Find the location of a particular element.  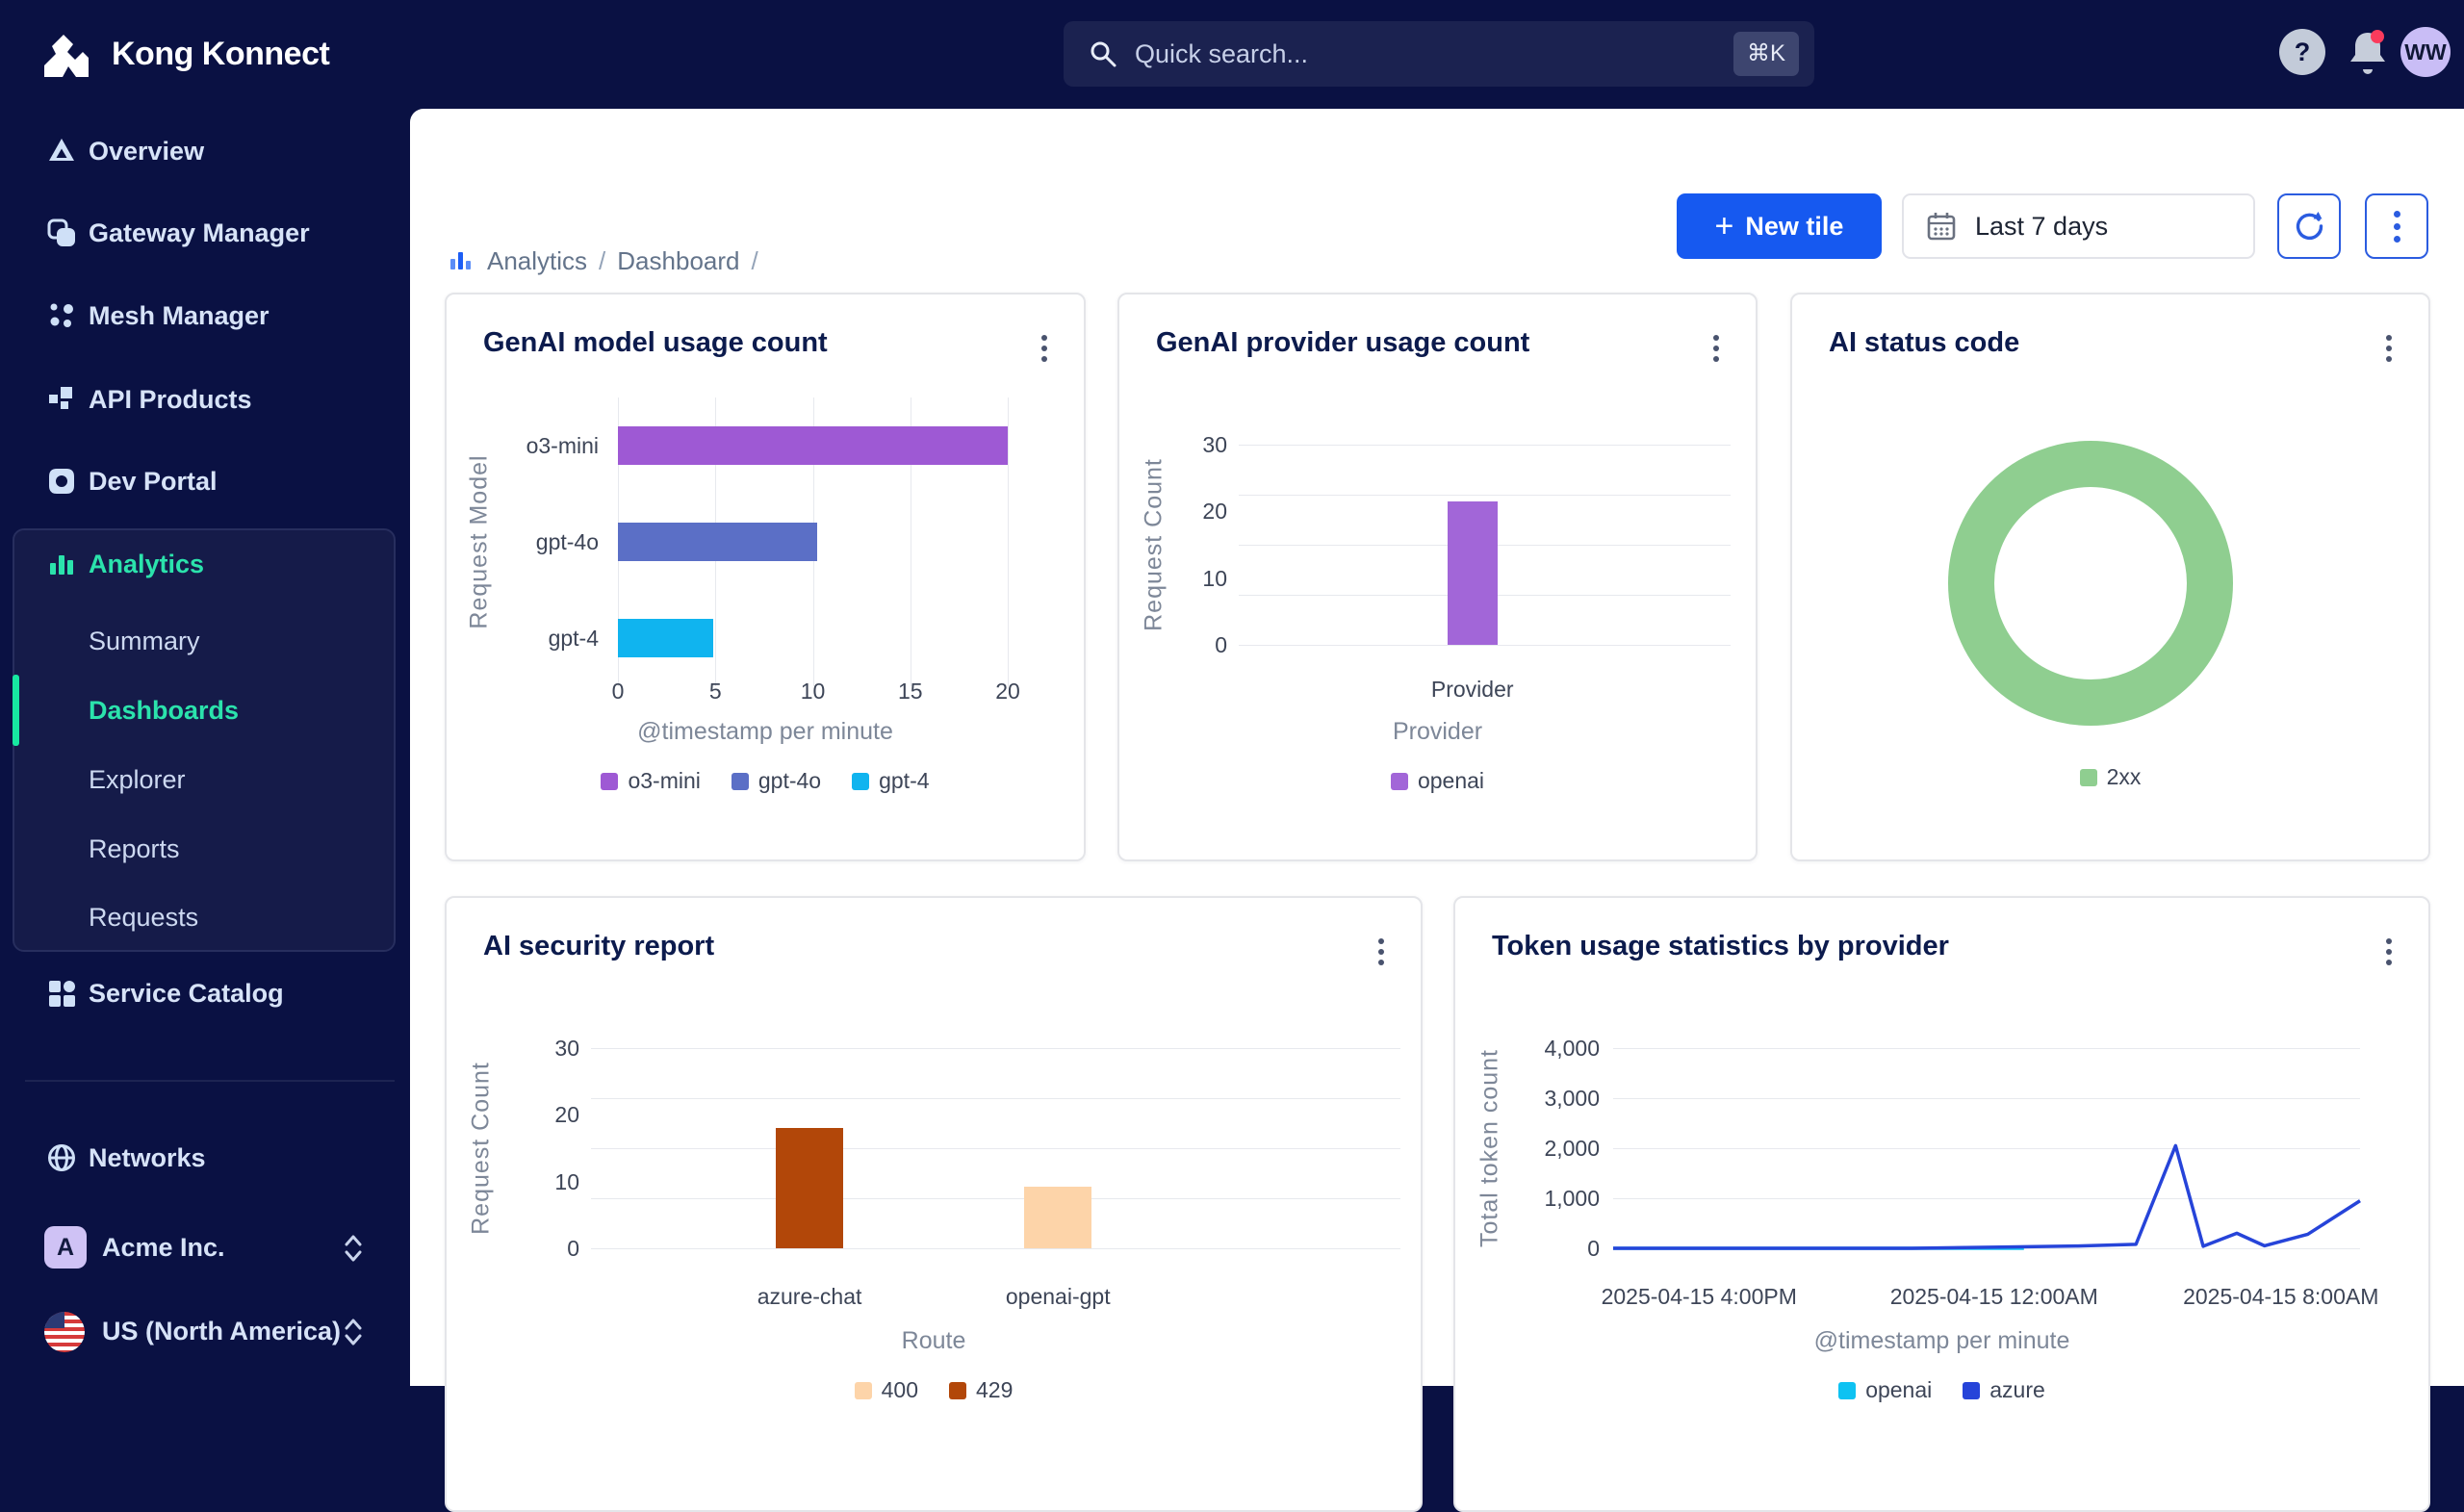

x-tick-label: 2025-04-15 8:00AM is located at coordinates (2281, 1296).